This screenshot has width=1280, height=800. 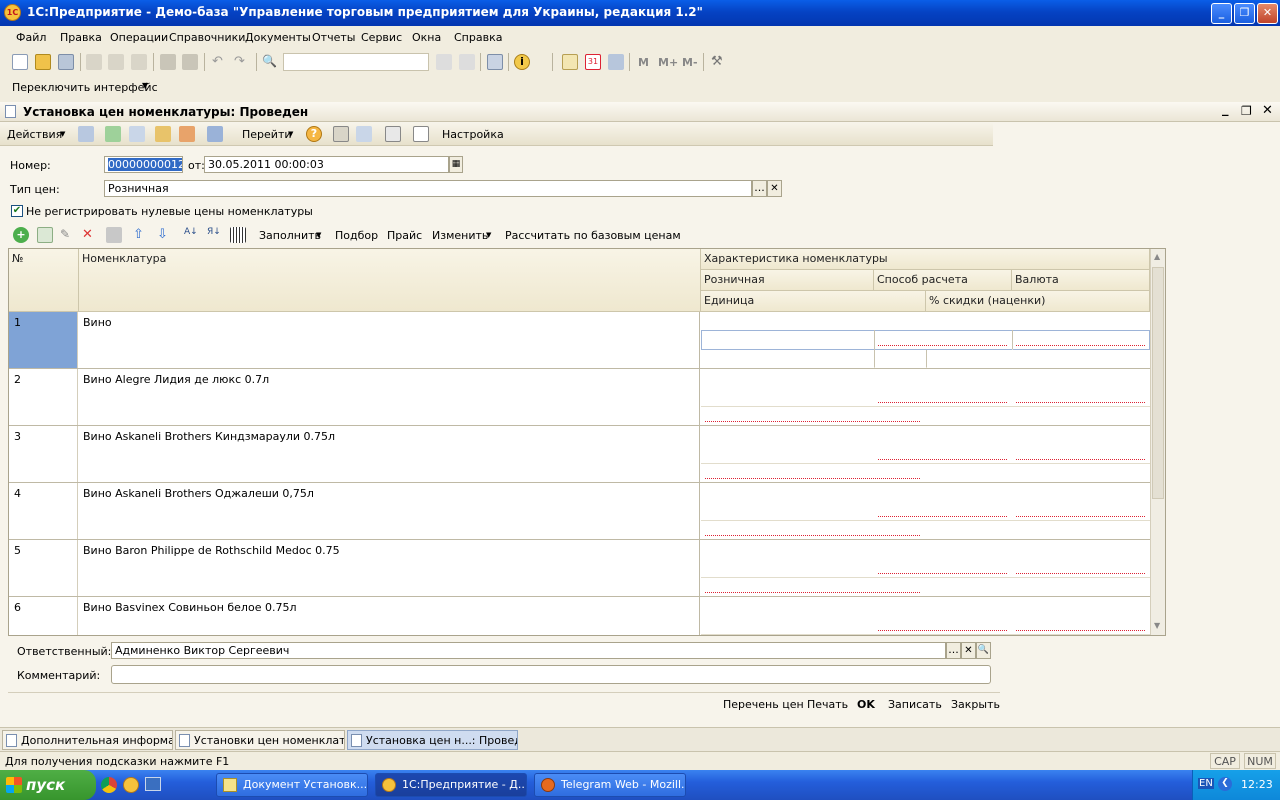 What do you see at coordinates (1158, 383) in the screenshot?
I see `scroll-thumb` at bounding box center [1158, 383].